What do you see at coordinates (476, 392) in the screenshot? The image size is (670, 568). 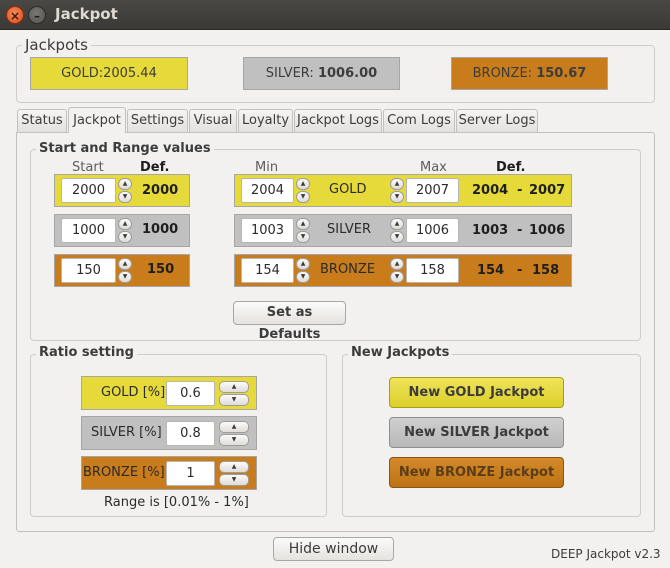 I see `new-gold-jackpot-button: New GOLD Jackpot` at bounding box center [476, 392].